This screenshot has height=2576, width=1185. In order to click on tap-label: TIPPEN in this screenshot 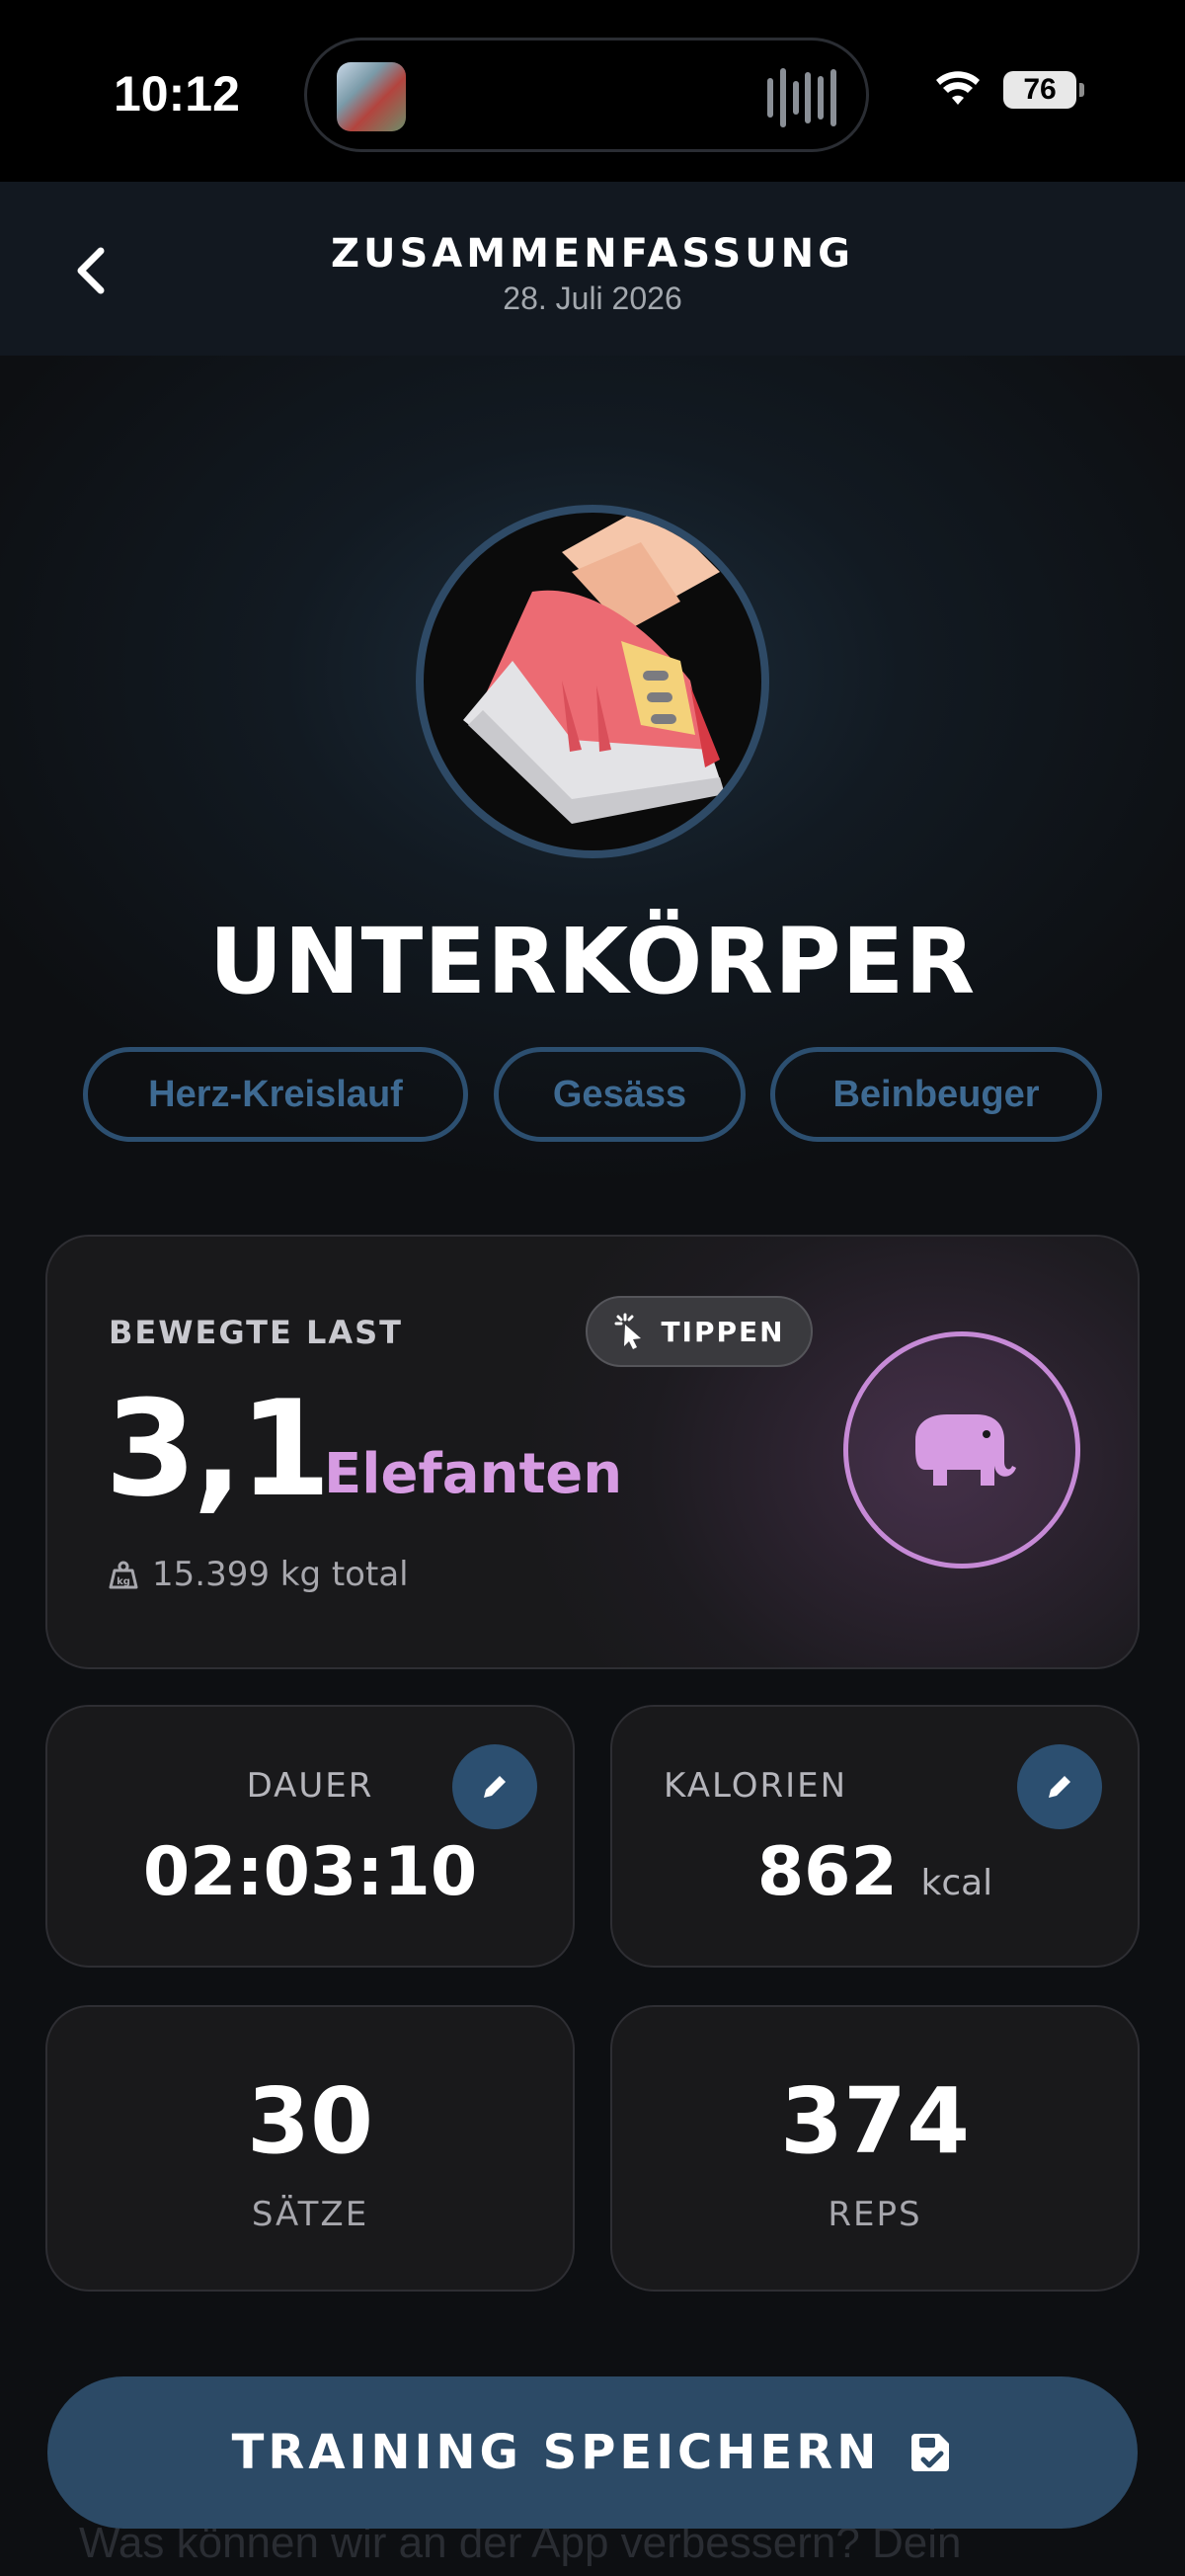, I will do `click(723, 1331)`.